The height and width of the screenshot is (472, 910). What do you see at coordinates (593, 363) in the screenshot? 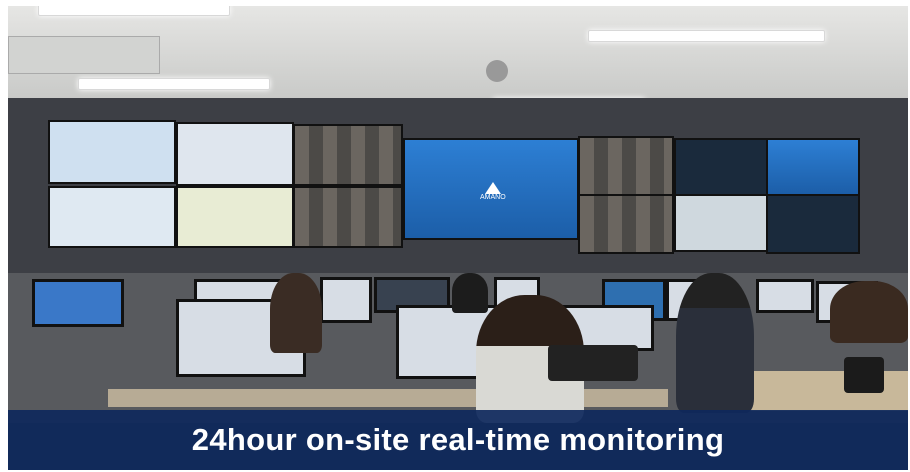
I see `chair` at bounding box center [593, 363].